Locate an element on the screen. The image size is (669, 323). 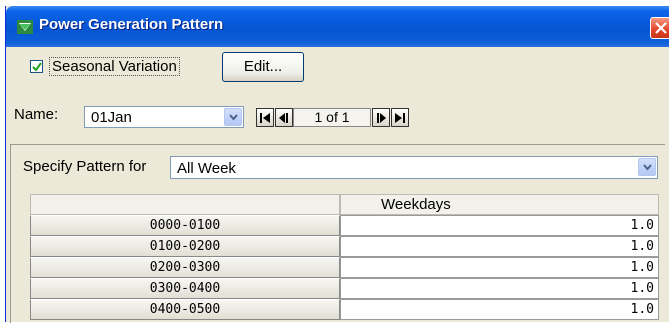
last-record-button is located at coordinates (400, 117).